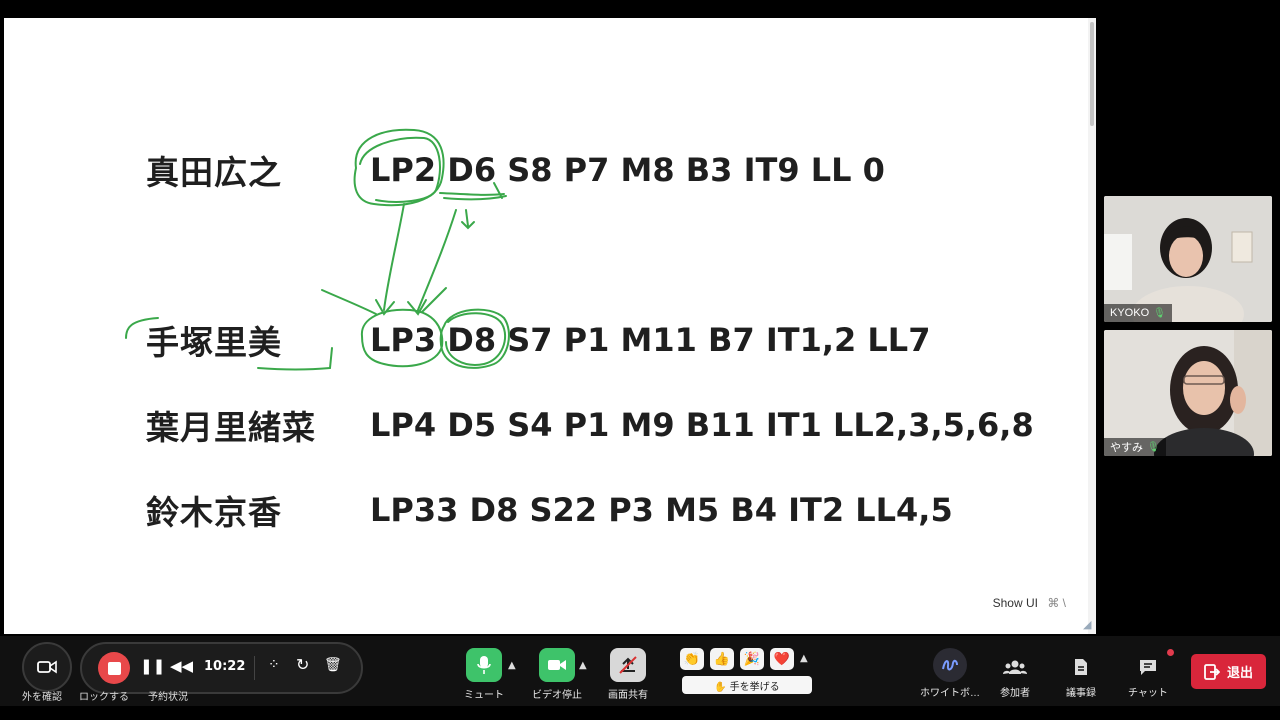 This screenshot has height=720, width=1280. I want to click on whiteboard-icon, so click(950, 665).